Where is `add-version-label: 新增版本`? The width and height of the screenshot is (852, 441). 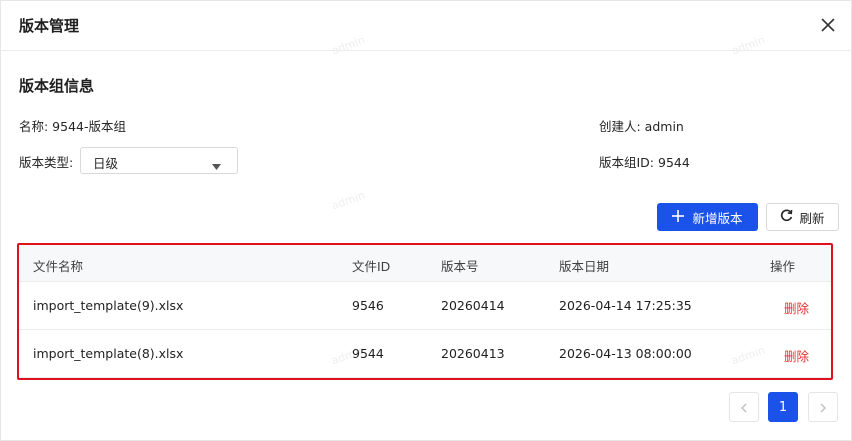
add-version-label: 新增版本 is located at coordinates (717, 218).